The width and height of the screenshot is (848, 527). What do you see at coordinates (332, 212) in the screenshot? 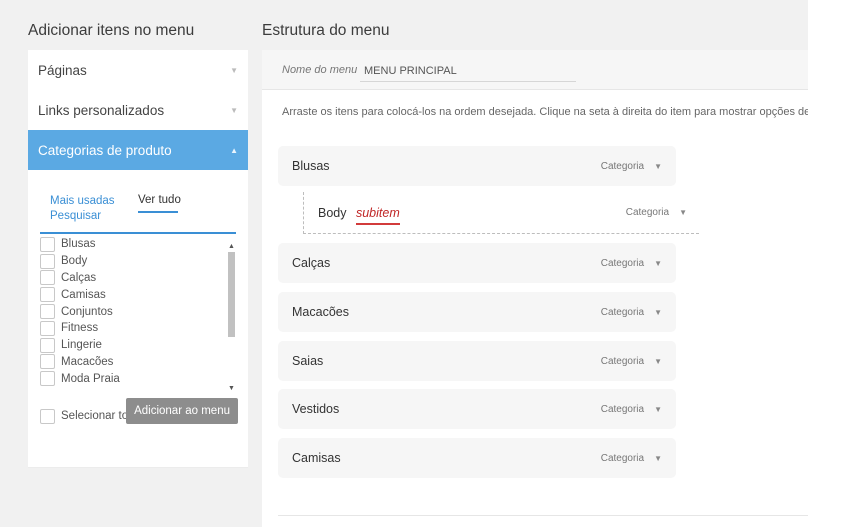
I see `menu-item-label: Body` at bounding box center [332, 212].